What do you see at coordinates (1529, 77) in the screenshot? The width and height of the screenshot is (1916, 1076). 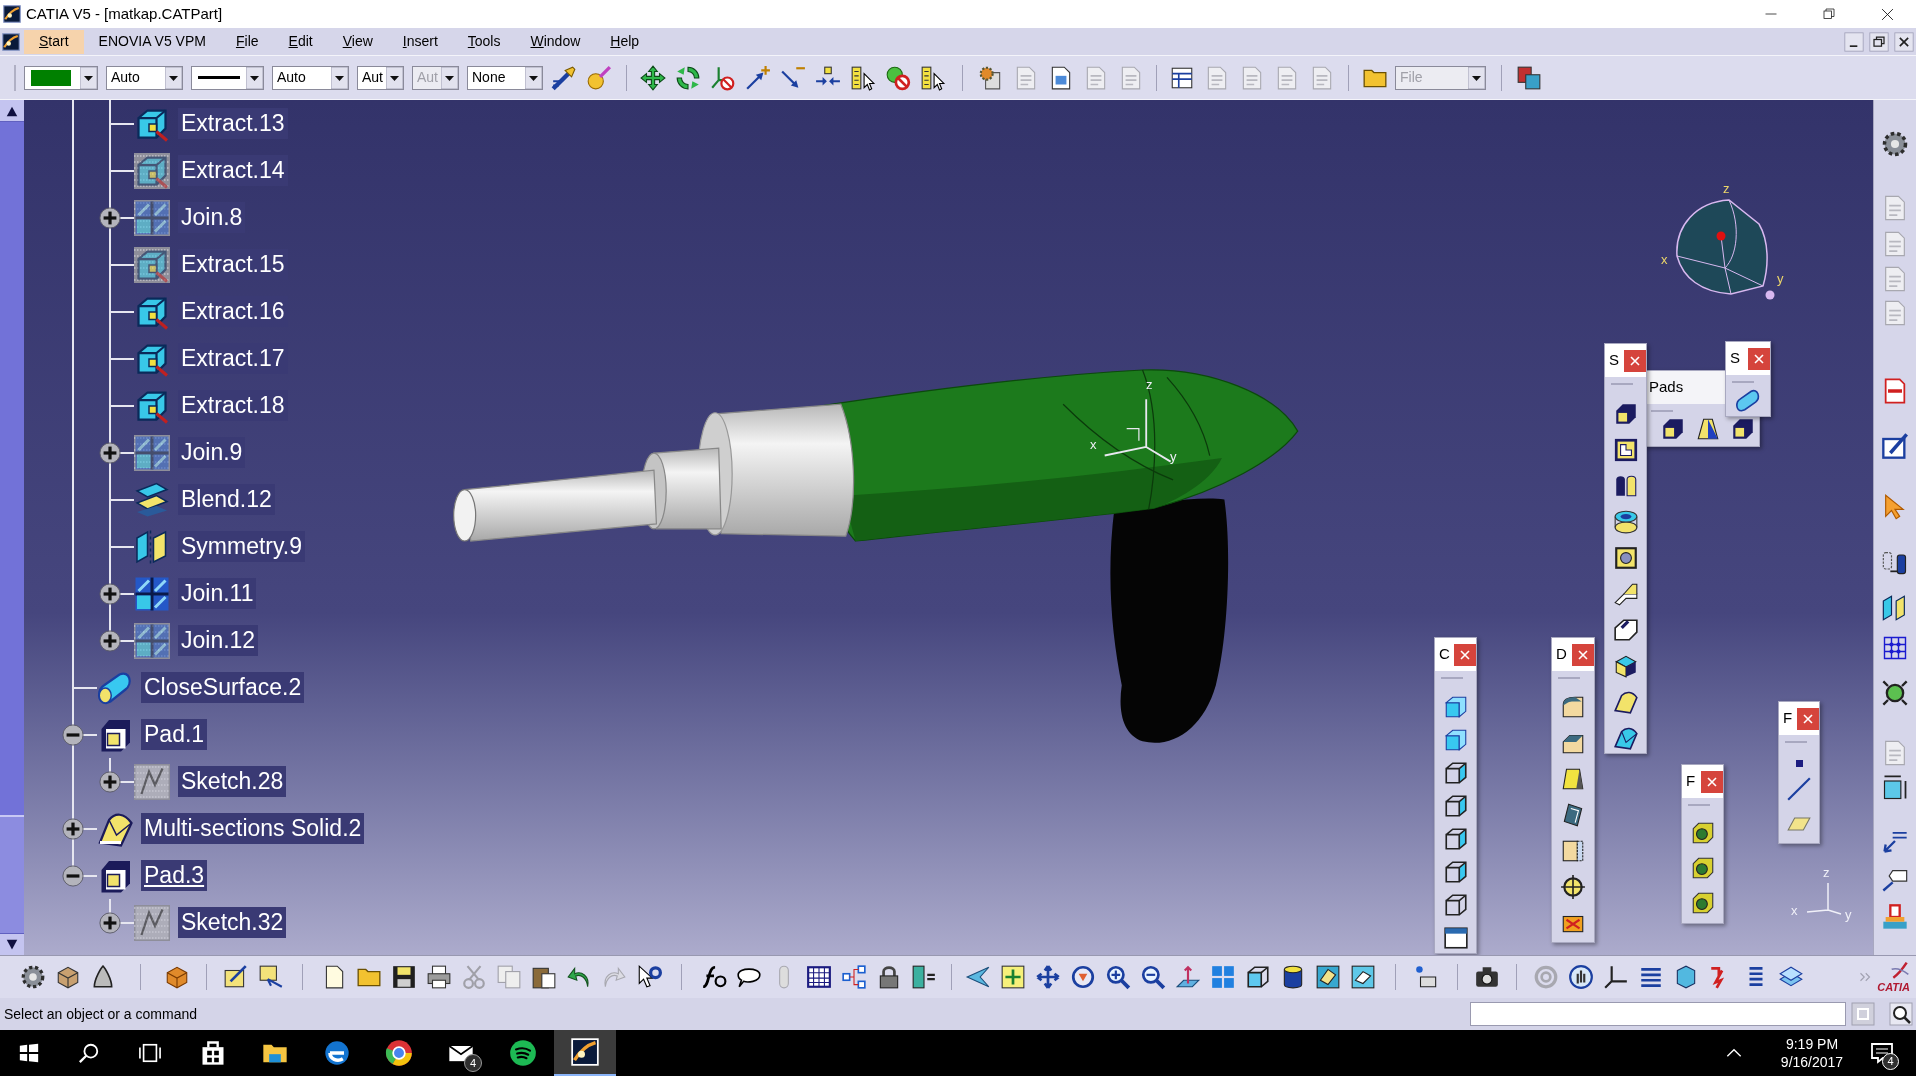 I see `stacked-boxes-icon` at bounding box center [1529, 77].